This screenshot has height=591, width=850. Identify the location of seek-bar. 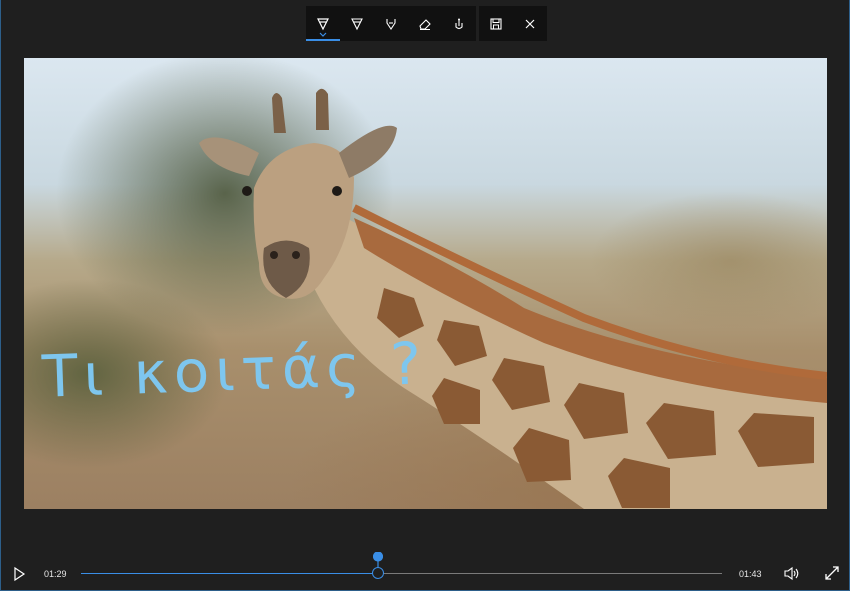
(401, 573).